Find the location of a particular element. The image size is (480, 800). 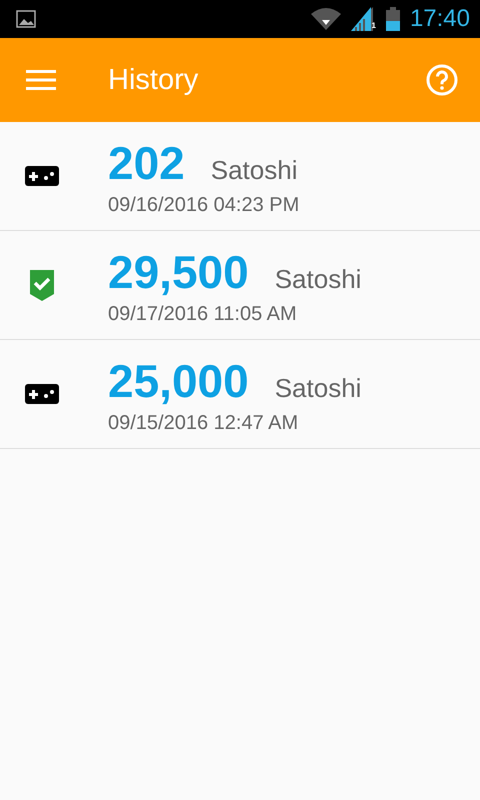

clock-time: 17:40 is located at coordinates (440, 19).